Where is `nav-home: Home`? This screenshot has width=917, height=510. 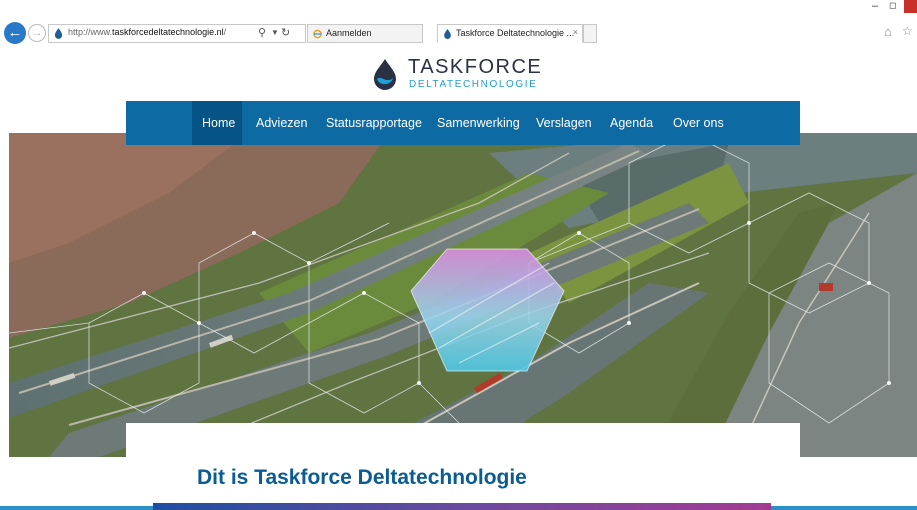
nav-home: Home is located at coordinates (217, 123).